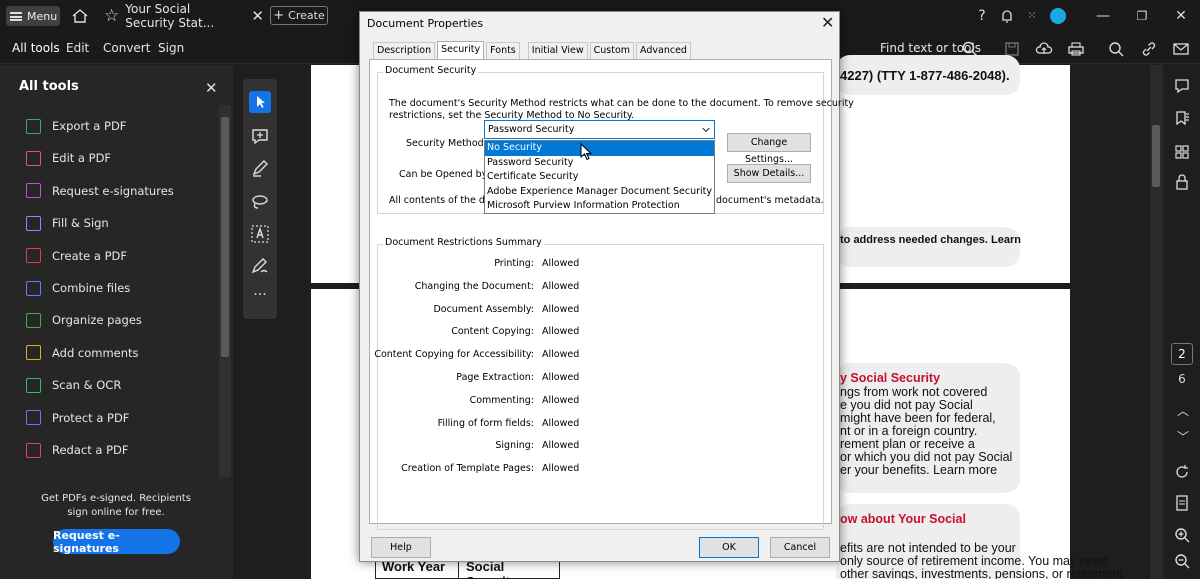 The image size is (1200, 579). Describe the element at coordinates (557, 50) in the screenshot. I see `tab-initial-view: Initial View` at that location.